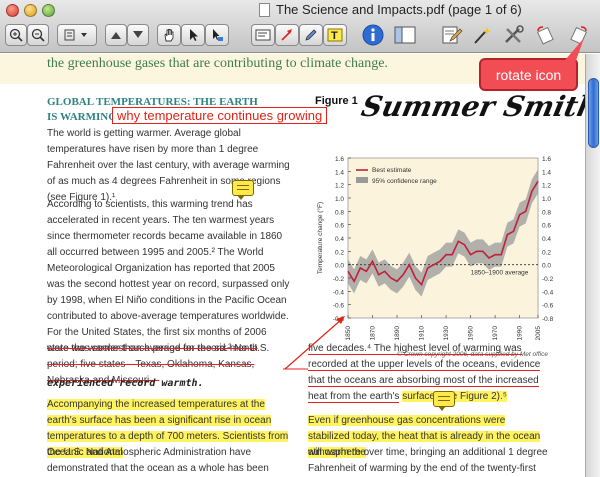 The height and width of the screenshot is (477, 600). I want to click on pencil-icon, so click(311, 35).